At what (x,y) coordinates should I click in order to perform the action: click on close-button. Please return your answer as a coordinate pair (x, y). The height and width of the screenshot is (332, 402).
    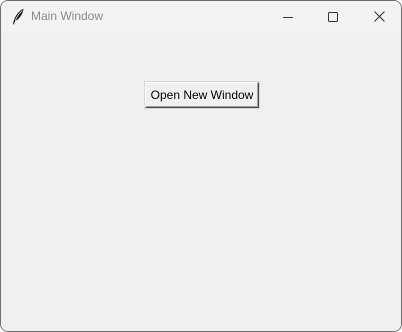
    Looking at the image, I should click on (378, 16).